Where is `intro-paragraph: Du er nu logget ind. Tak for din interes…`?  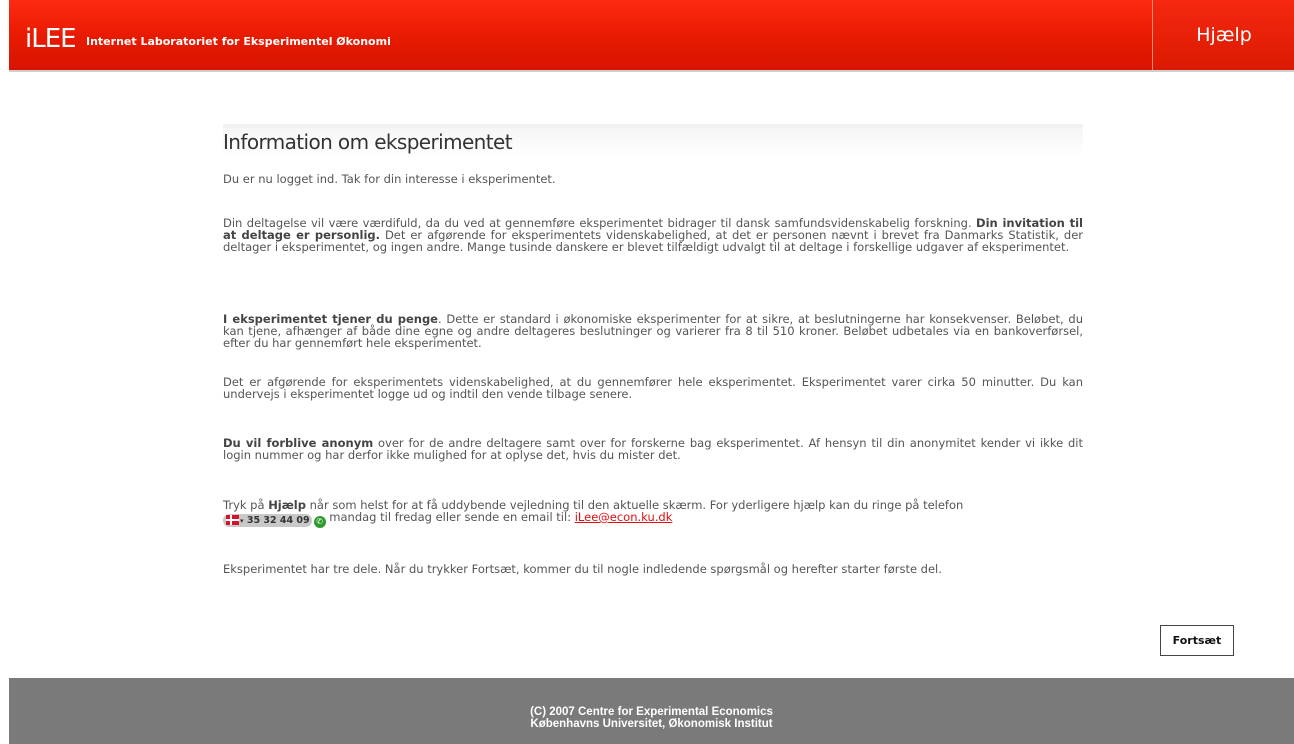 intro-paragraph: Du er nu logget ind. Tak for din interes… is located at coordinates (389, 179).